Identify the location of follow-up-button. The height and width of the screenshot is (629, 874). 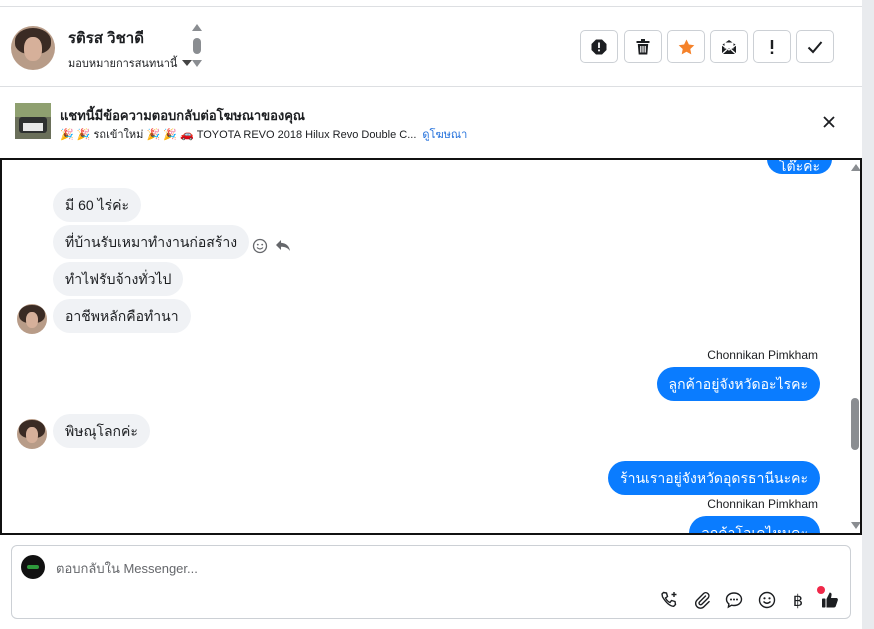
(772, 46).